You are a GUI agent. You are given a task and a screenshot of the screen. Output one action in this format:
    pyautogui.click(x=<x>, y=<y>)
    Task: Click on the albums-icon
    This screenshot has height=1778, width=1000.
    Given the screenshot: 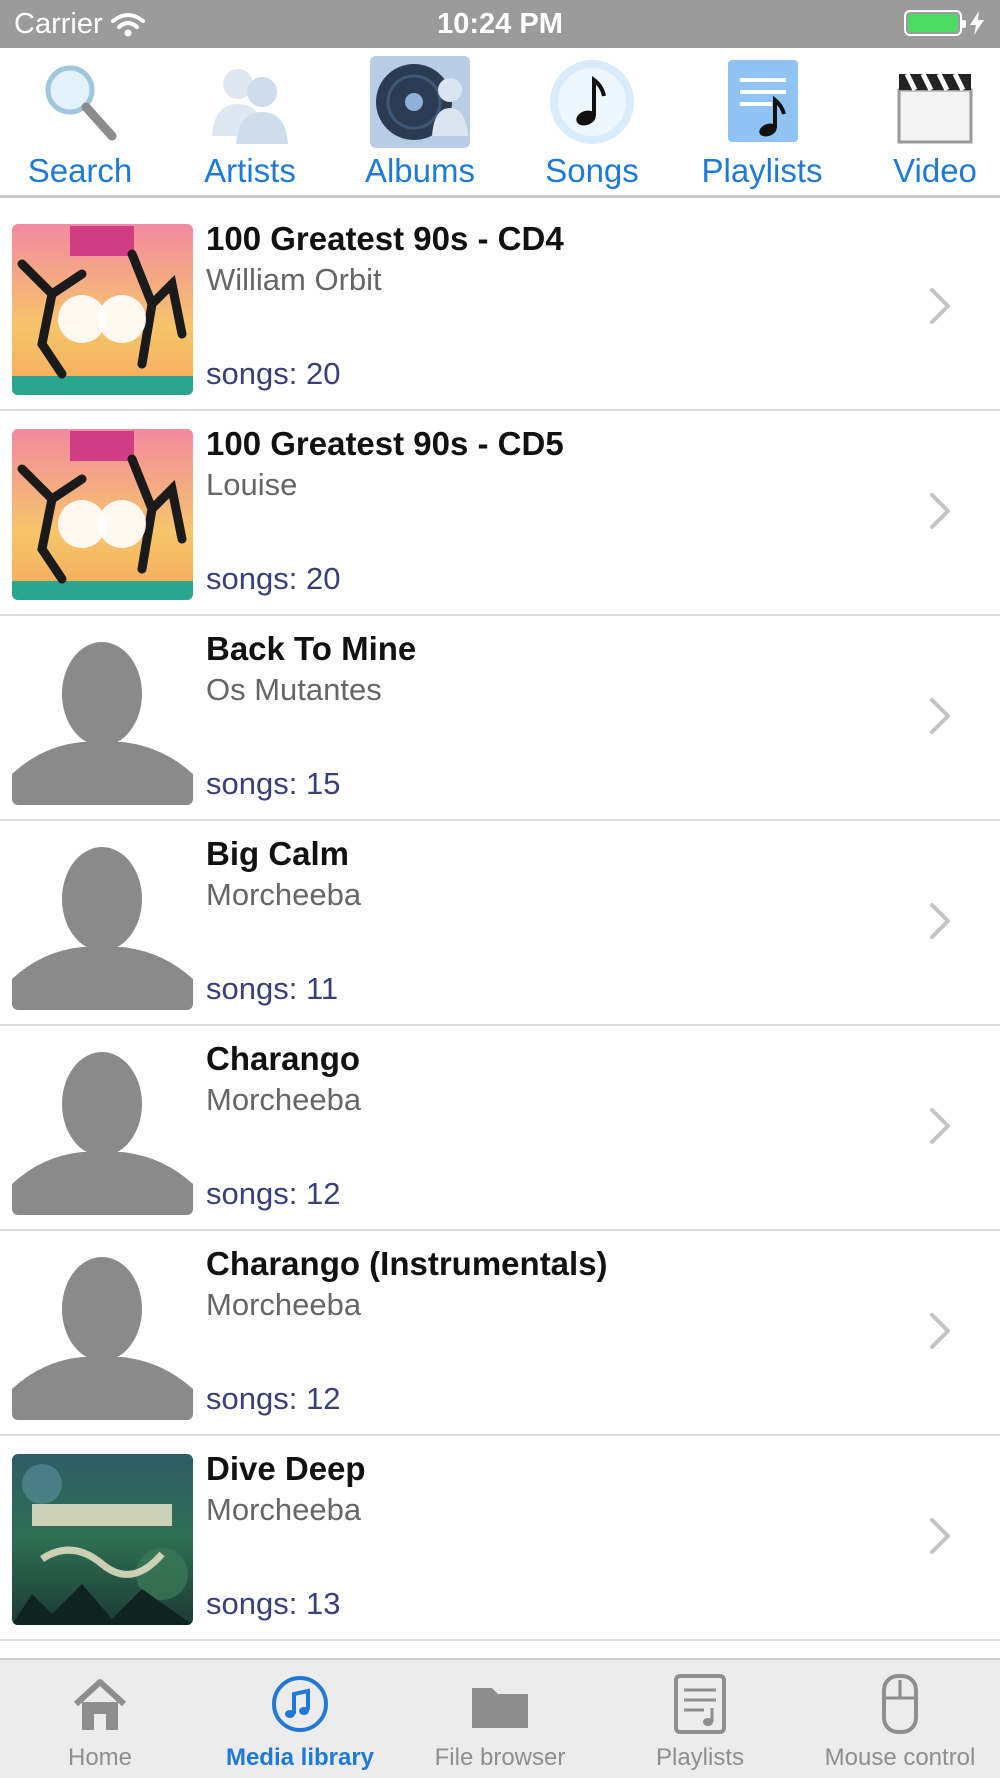 What is the action you would take?
    pyautogui.click(x=420, y=102)
    